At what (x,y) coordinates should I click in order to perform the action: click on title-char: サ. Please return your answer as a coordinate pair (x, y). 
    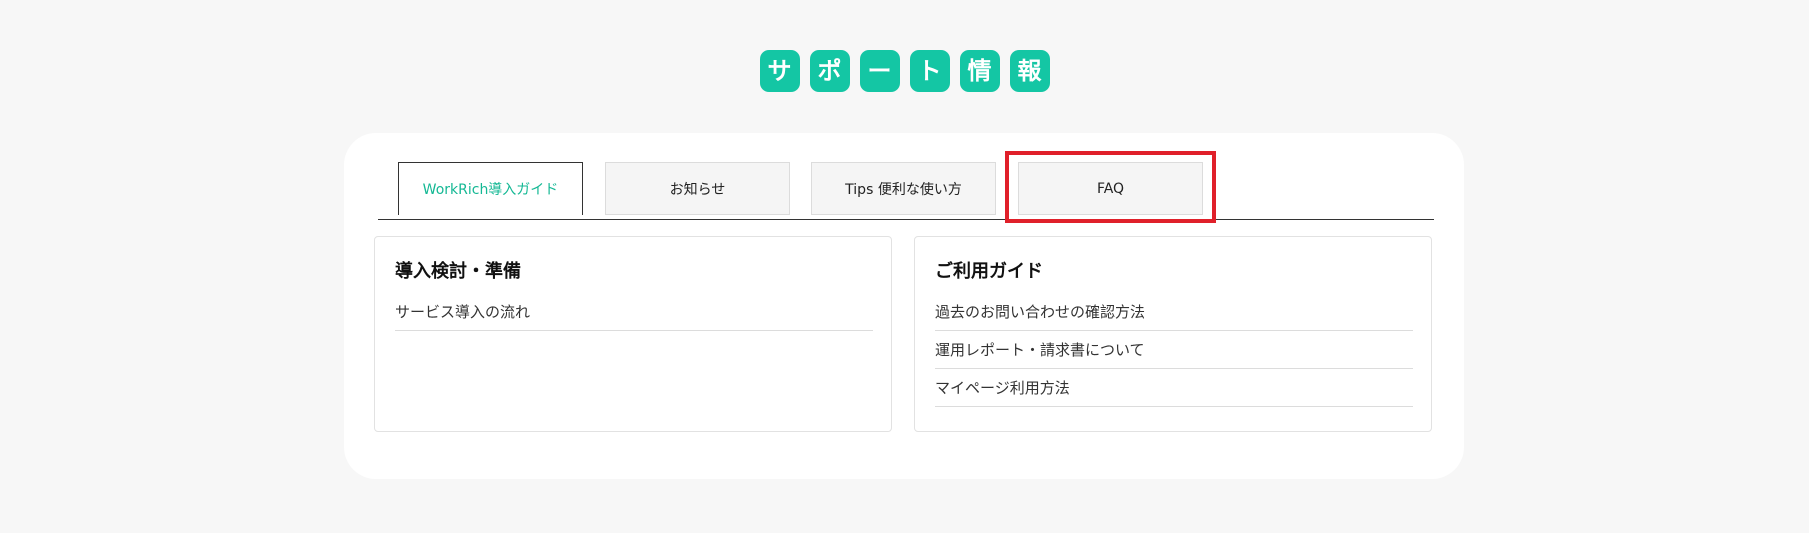
    Looking at the image, I should click on (779, 71).